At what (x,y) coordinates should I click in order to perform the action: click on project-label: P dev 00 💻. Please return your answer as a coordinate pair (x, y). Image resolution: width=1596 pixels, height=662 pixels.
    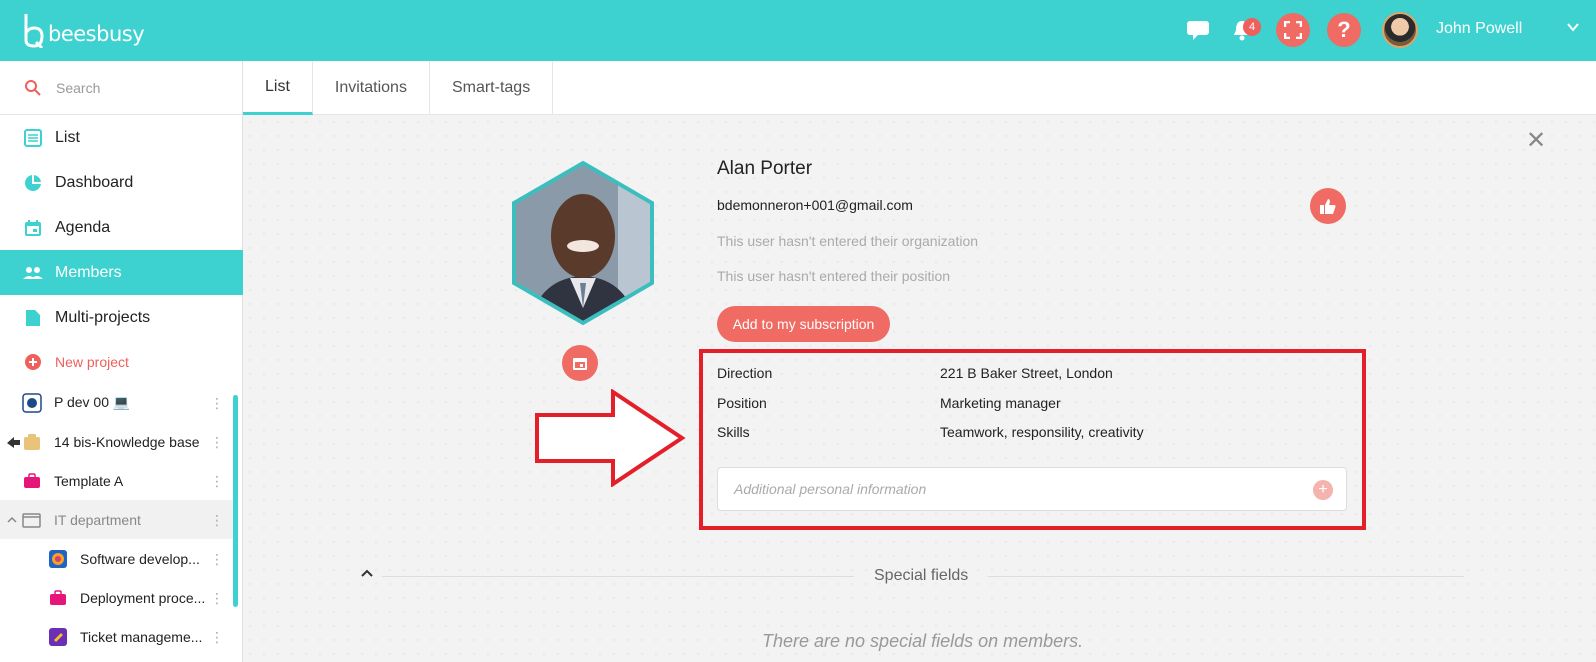
    Looking at the image, I should click on (92, 402).